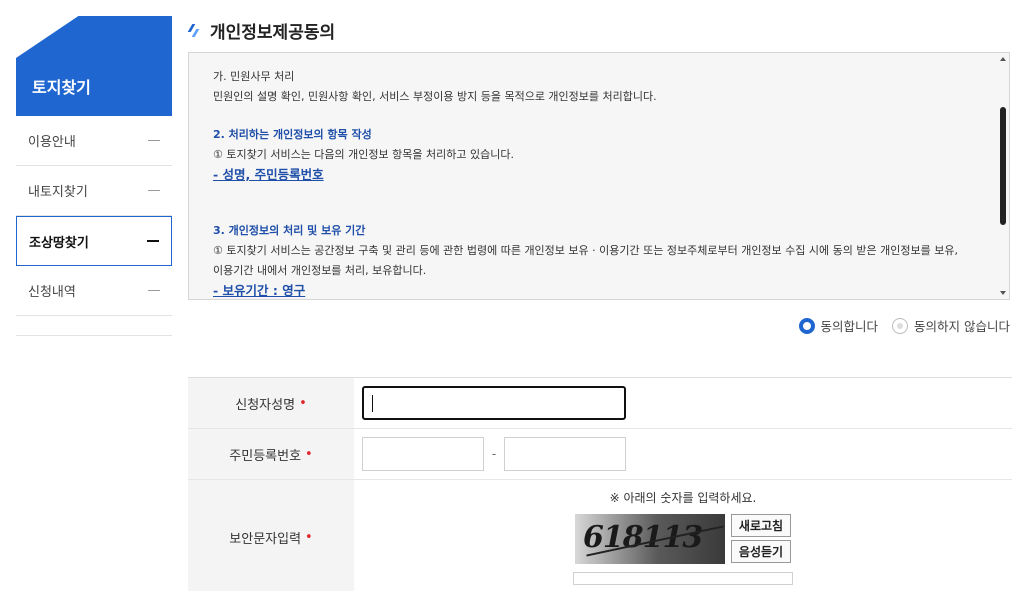  What do you see at coordinates (52, 142) in the screenshot?
I see `sidebar-item-label: 이용안내` at bounding box center [52, 142].